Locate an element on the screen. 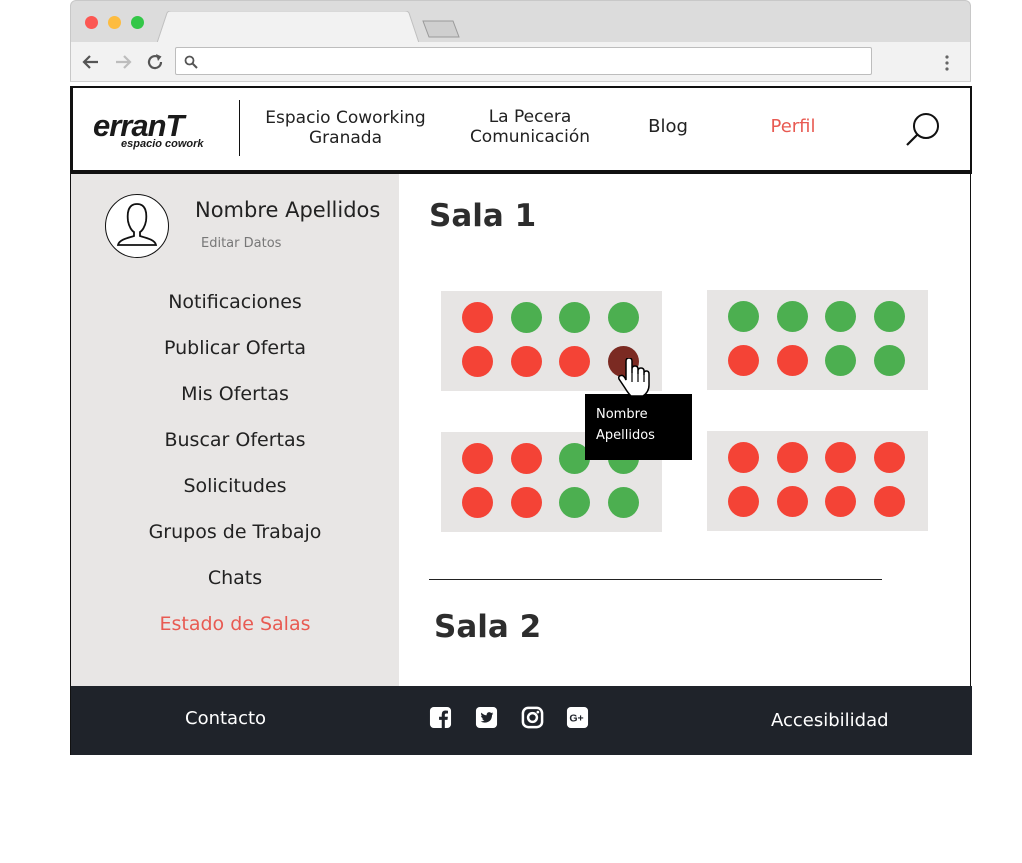 This screenshot has width=1022, height=863. sidebar-item-notificaciones: Notificaciones is located at coordinates (235, 302).